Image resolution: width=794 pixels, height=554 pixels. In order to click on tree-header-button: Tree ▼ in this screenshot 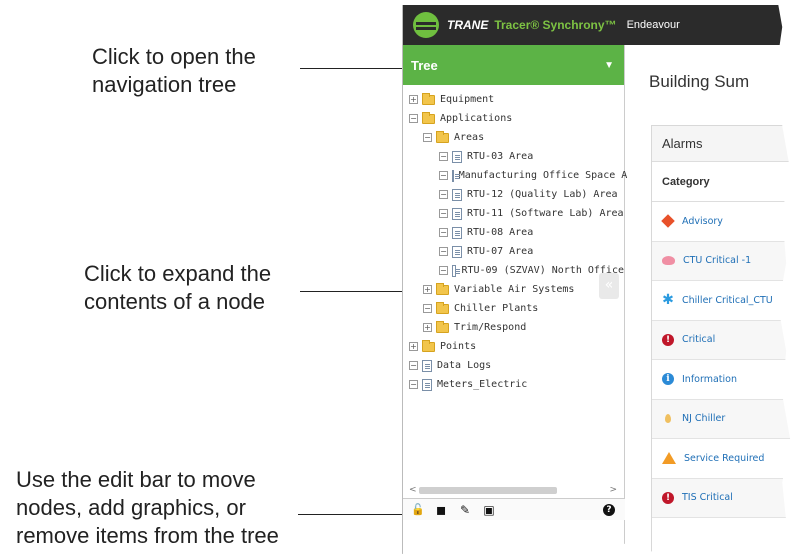, I will do `click(513, 65)`.